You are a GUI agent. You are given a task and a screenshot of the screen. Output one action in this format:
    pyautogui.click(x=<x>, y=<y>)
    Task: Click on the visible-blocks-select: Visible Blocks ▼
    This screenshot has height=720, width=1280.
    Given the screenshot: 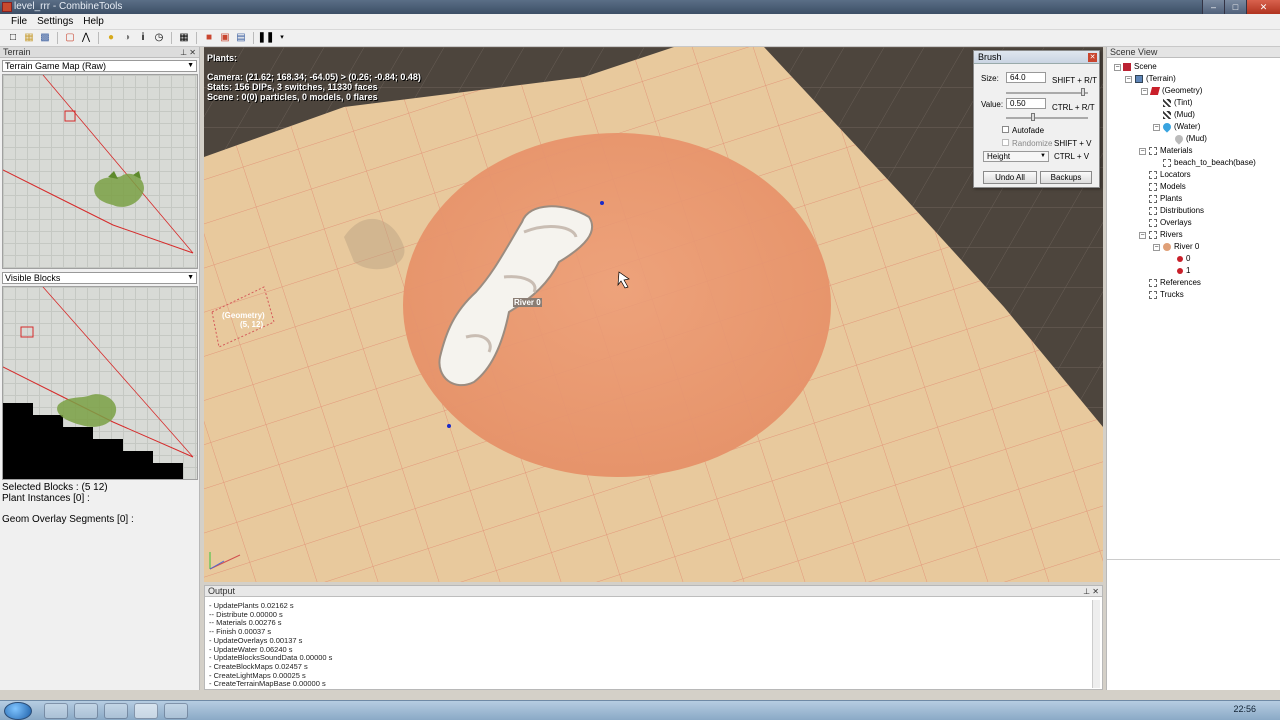 What is the action you would take?
    pyautogui.click(x=99, y=278)
    